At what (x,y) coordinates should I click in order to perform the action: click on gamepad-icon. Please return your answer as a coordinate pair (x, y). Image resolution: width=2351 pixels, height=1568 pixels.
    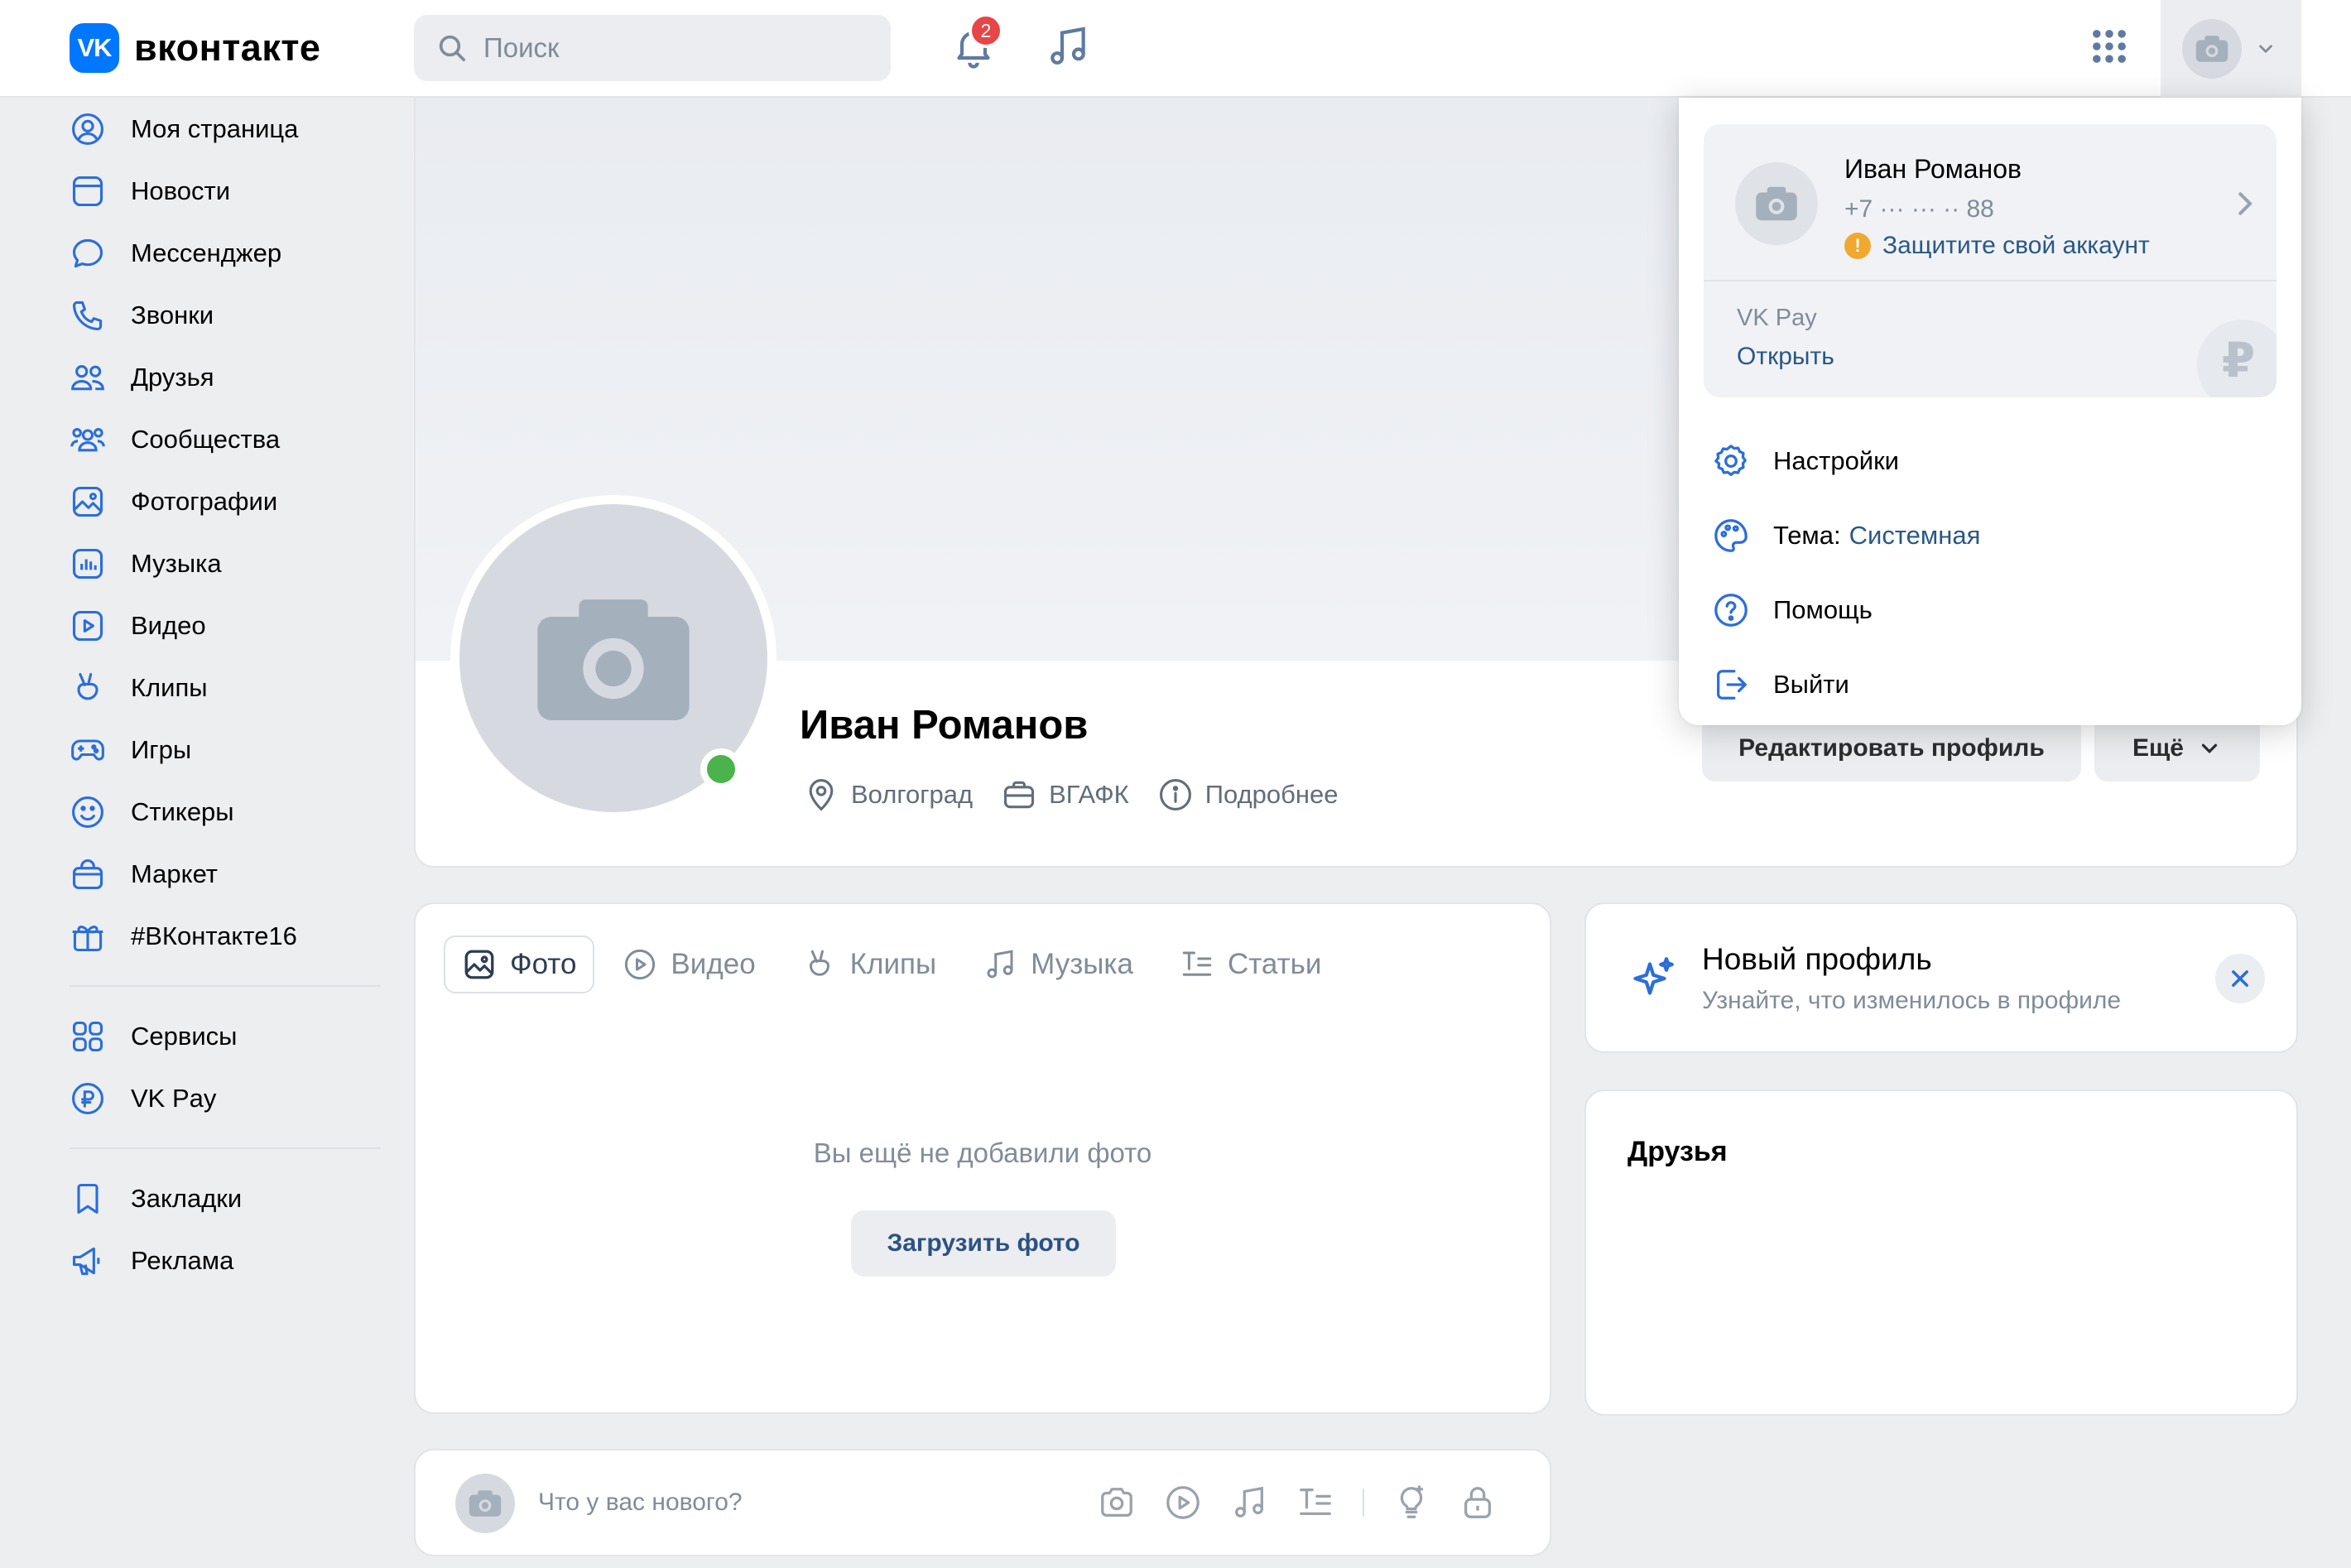
    Looking at the image, I should click on (88, 750).